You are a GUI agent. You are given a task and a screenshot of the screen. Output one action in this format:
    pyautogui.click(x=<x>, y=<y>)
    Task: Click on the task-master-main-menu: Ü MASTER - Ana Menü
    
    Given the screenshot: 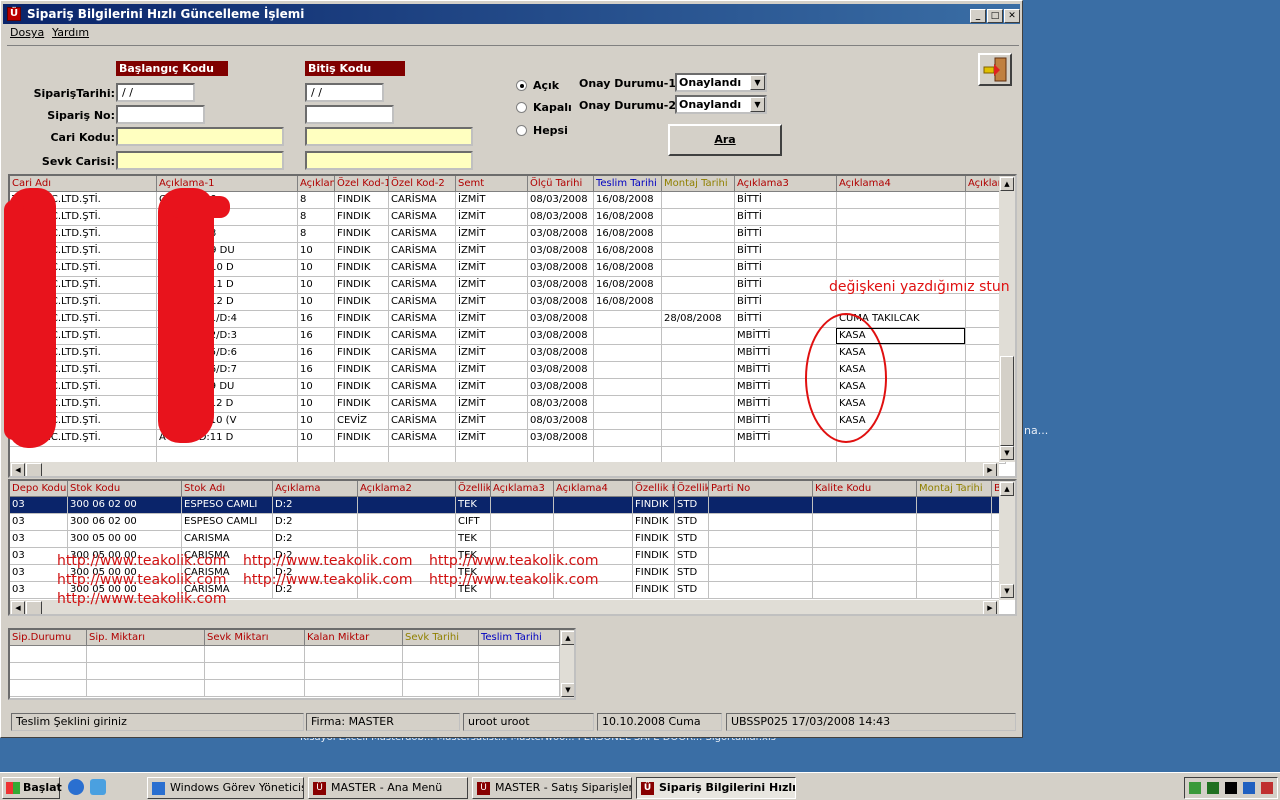 What is the action you would take?
    pyautogui.click(x=388, y=788)
    